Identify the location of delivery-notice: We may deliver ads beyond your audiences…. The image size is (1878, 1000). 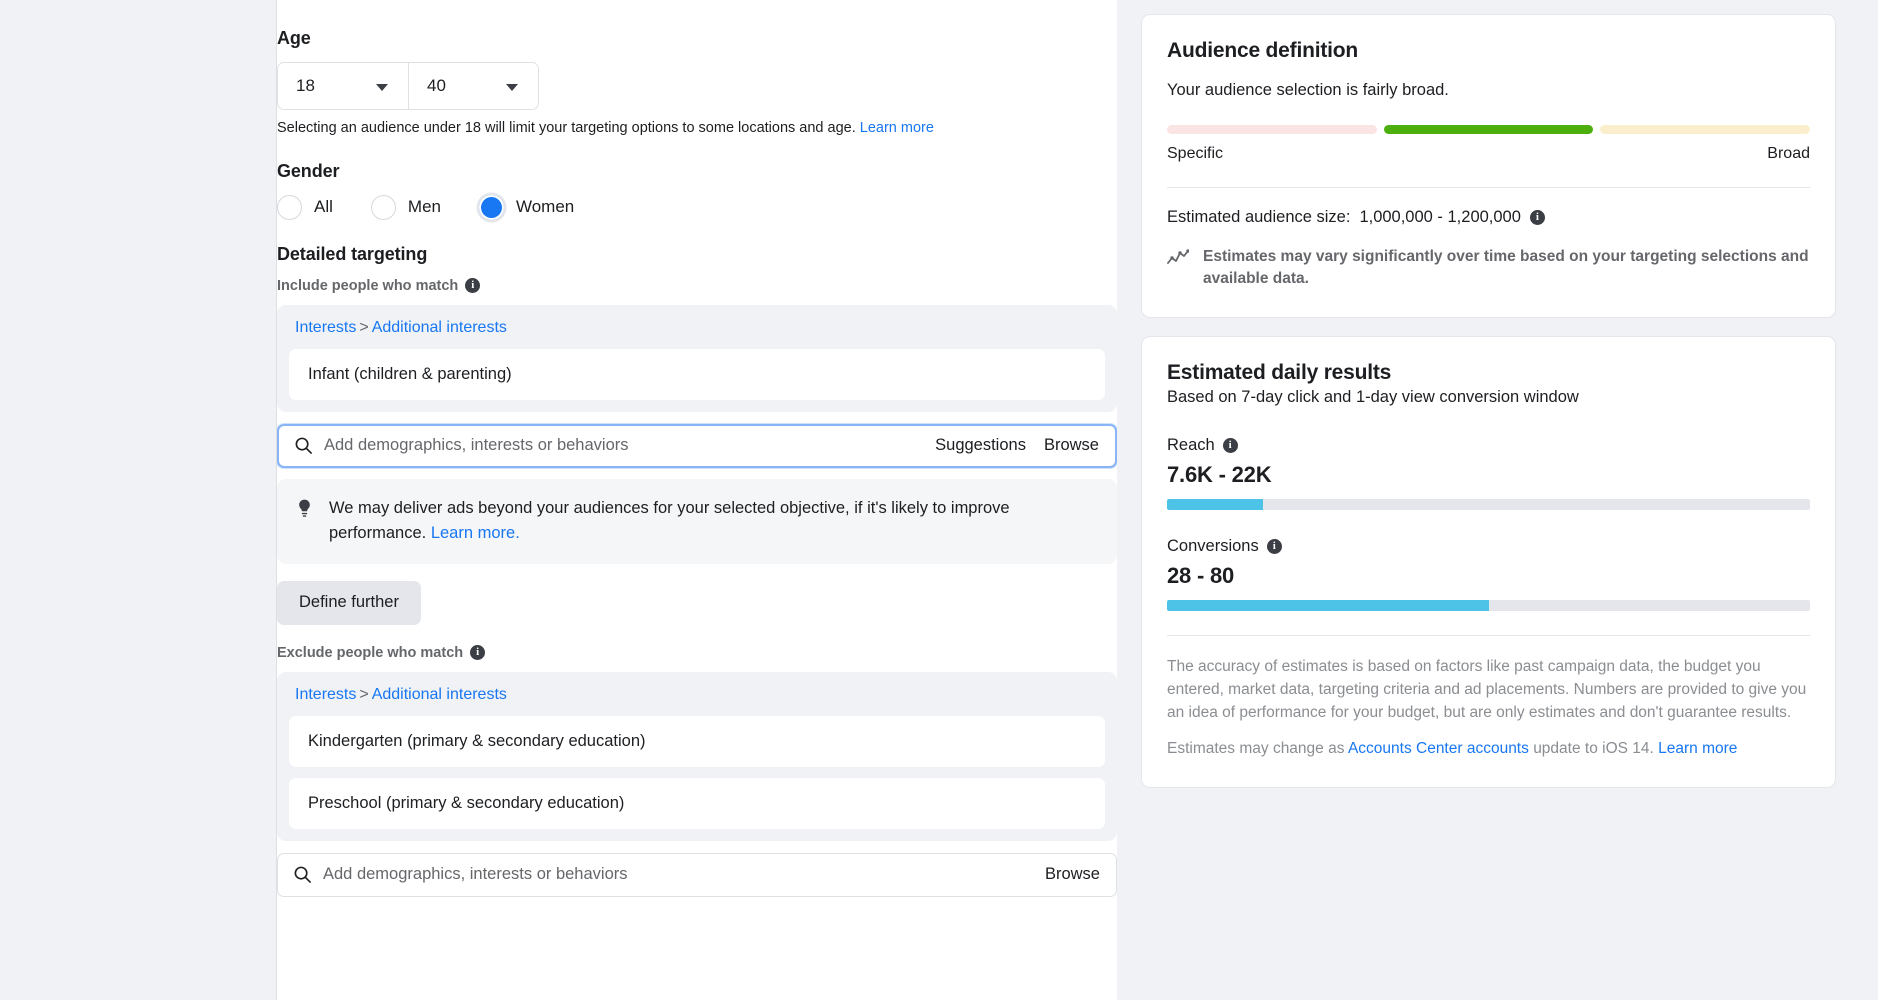
(697, 521).